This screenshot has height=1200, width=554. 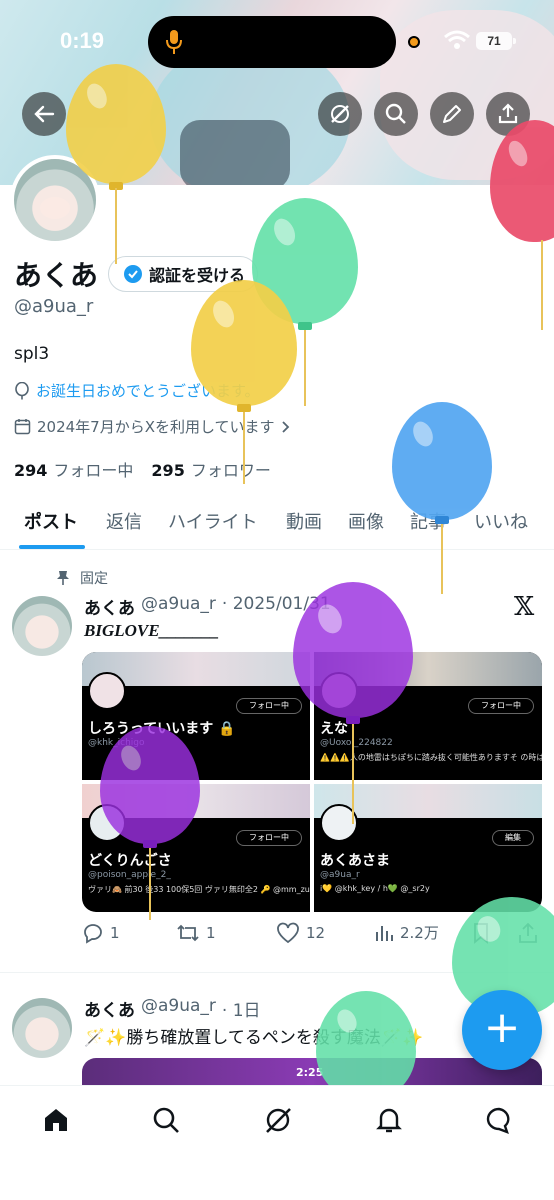 I want to click on nav-grok, so click(x=278, y=1120).